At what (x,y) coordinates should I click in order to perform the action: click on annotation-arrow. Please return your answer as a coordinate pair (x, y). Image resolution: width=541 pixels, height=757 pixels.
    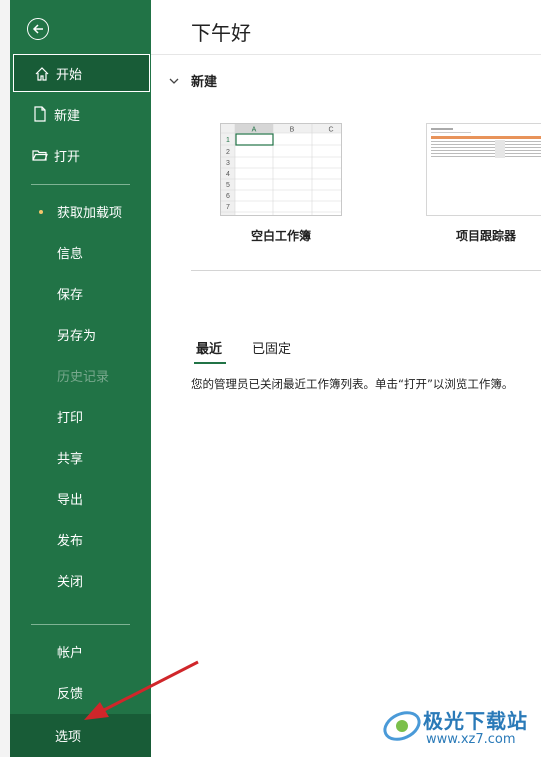
    Looking at the image, I should click on (141, 690).